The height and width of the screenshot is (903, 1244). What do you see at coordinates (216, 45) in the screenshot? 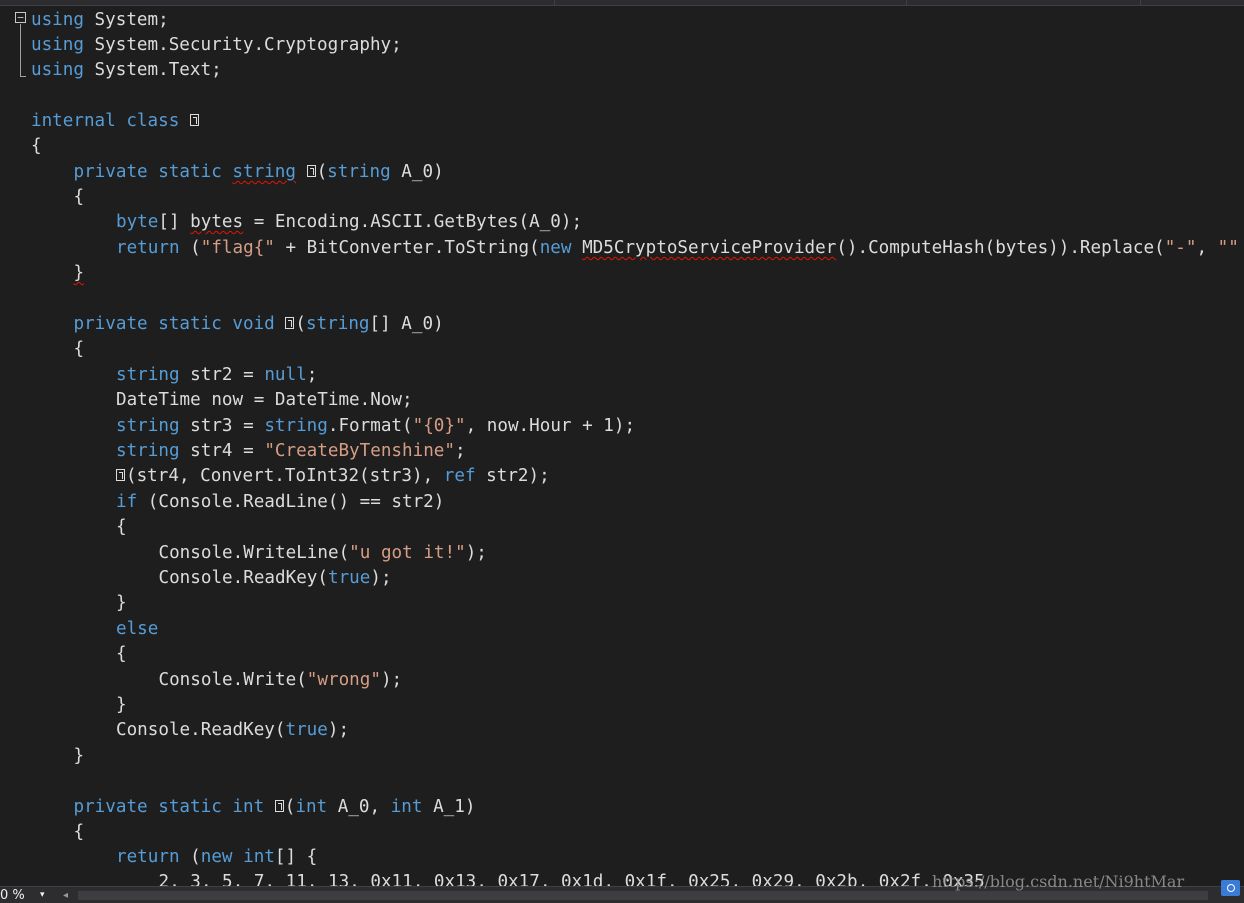
I see `code-line: using System.Security.Cryptography;` at bounding box center [216, 45].